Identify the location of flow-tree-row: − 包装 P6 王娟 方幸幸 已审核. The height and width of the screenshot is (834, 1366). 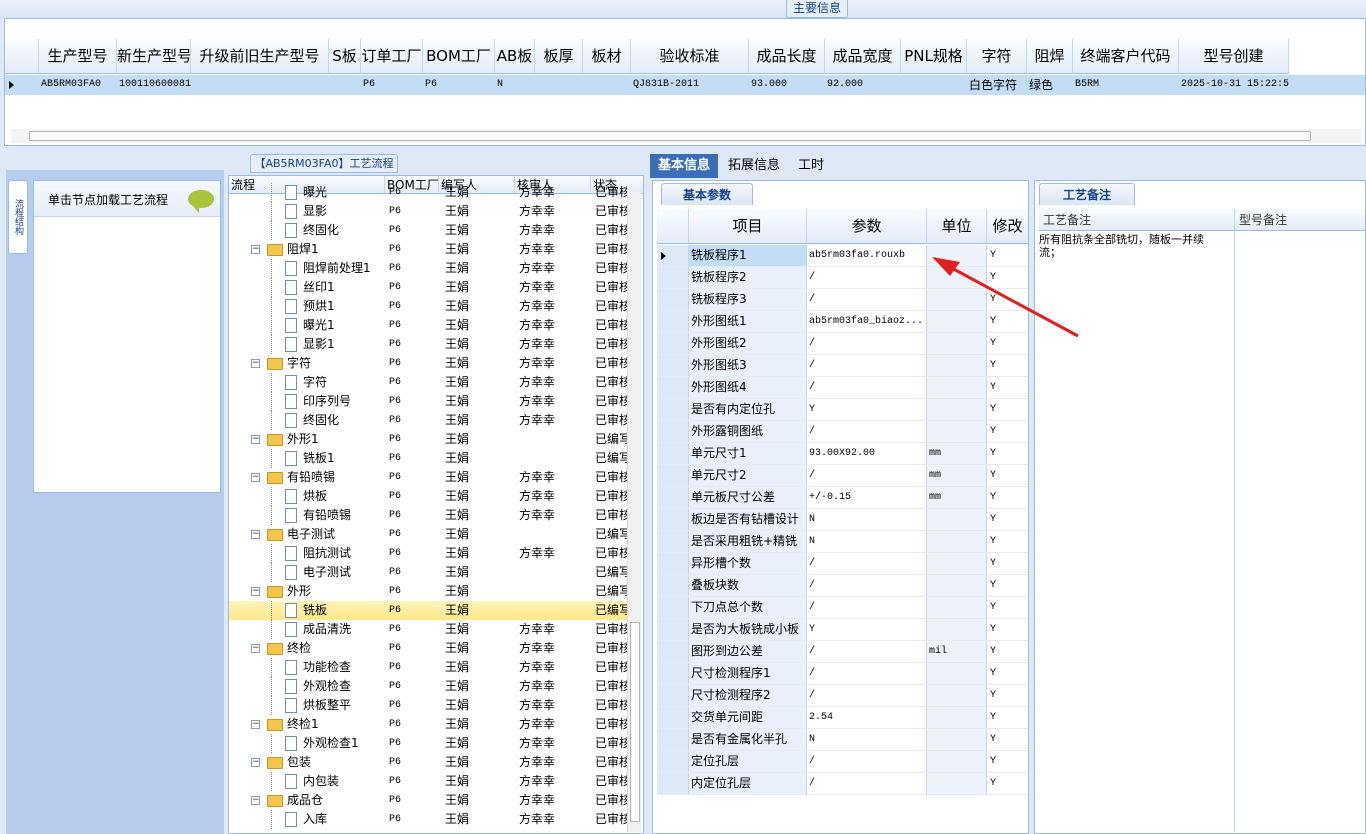
(429, 762).